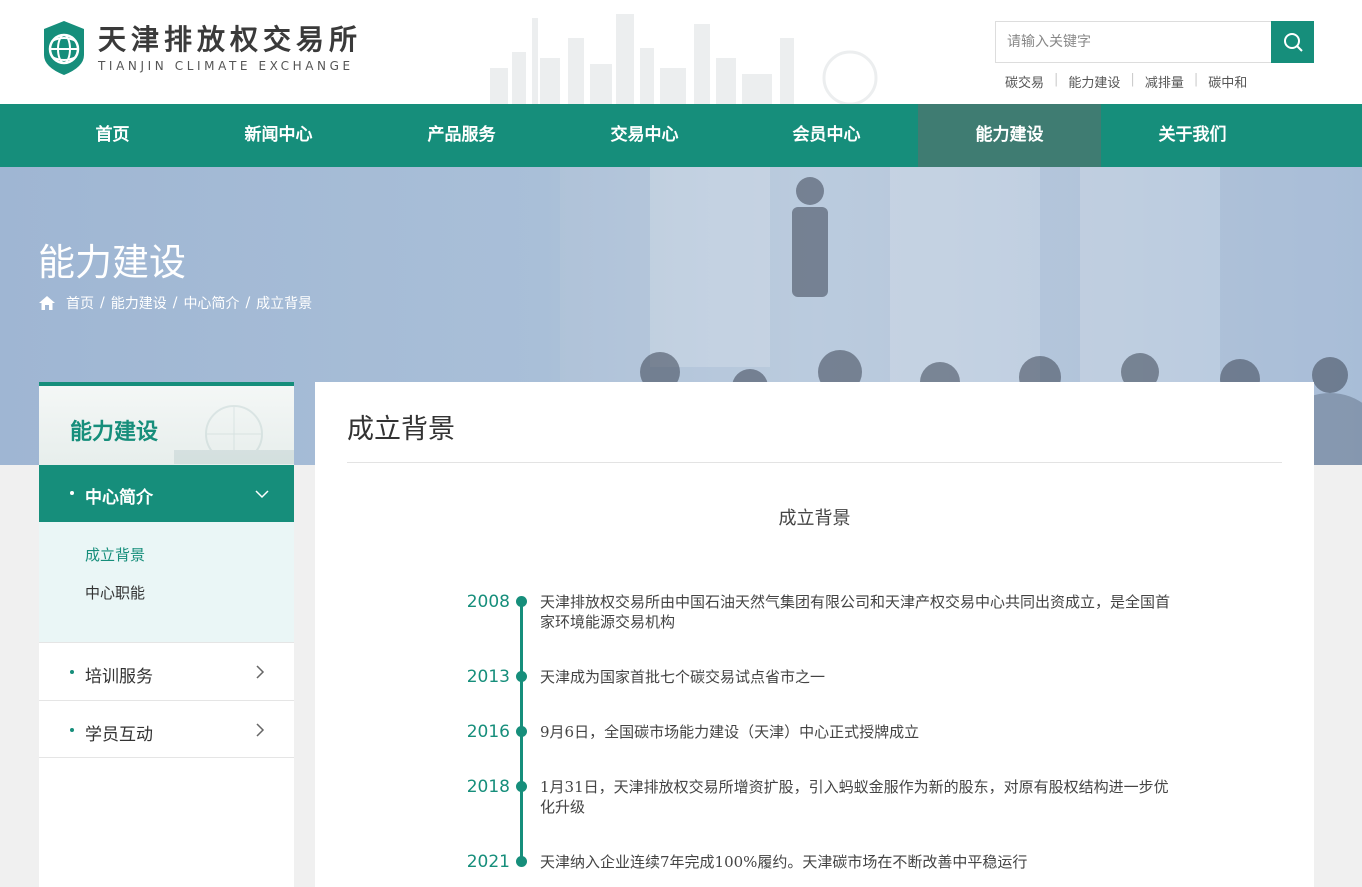 This screenshot has height=887, width=1362. Describe the element at coordinates (644, 135) in the screenshot. I see `nav-item-trading: 交易中心` at that location.